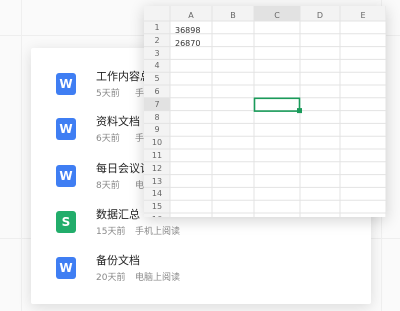 This screenshot has width=400, height=311. I want to click on row-header-9: 9, so click(157, 129).